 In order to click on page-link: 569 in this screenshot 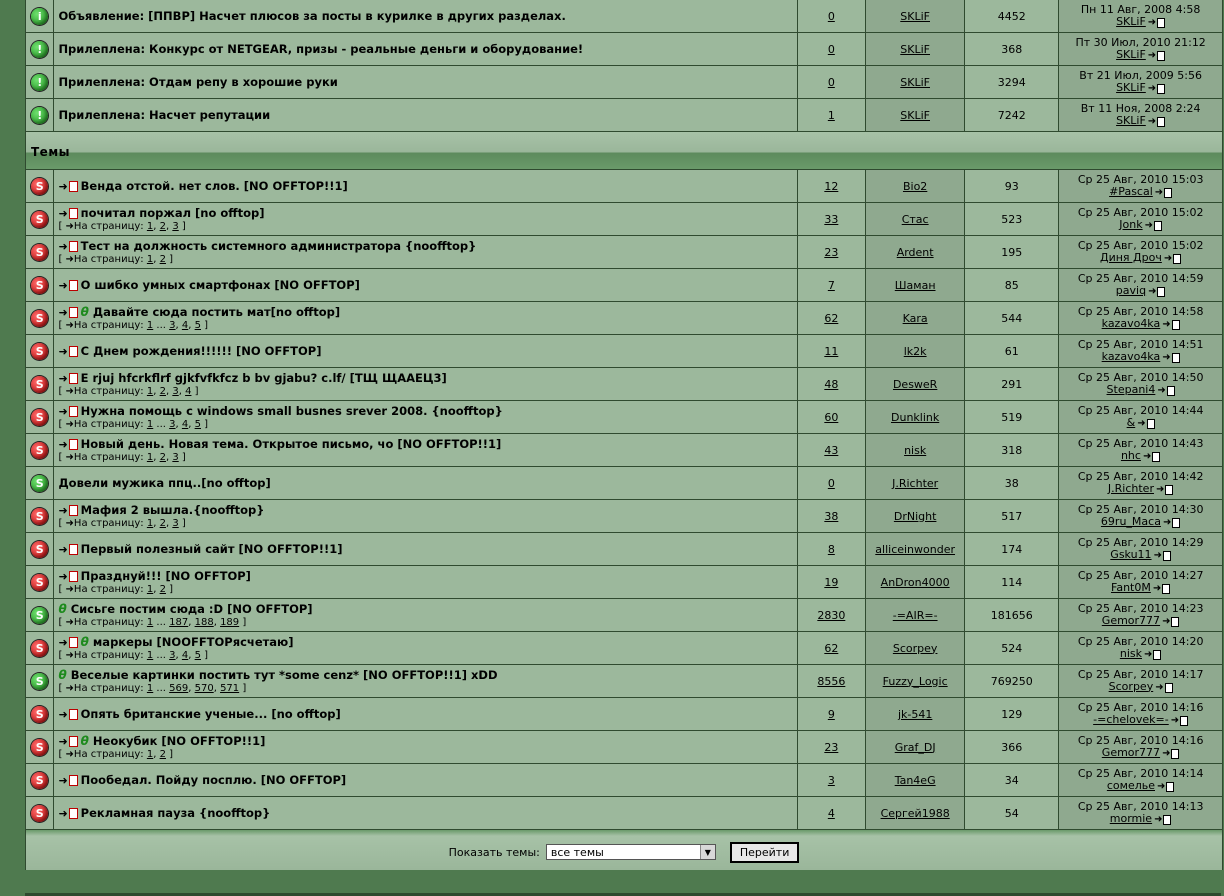, I will do `click(178, 688)`.